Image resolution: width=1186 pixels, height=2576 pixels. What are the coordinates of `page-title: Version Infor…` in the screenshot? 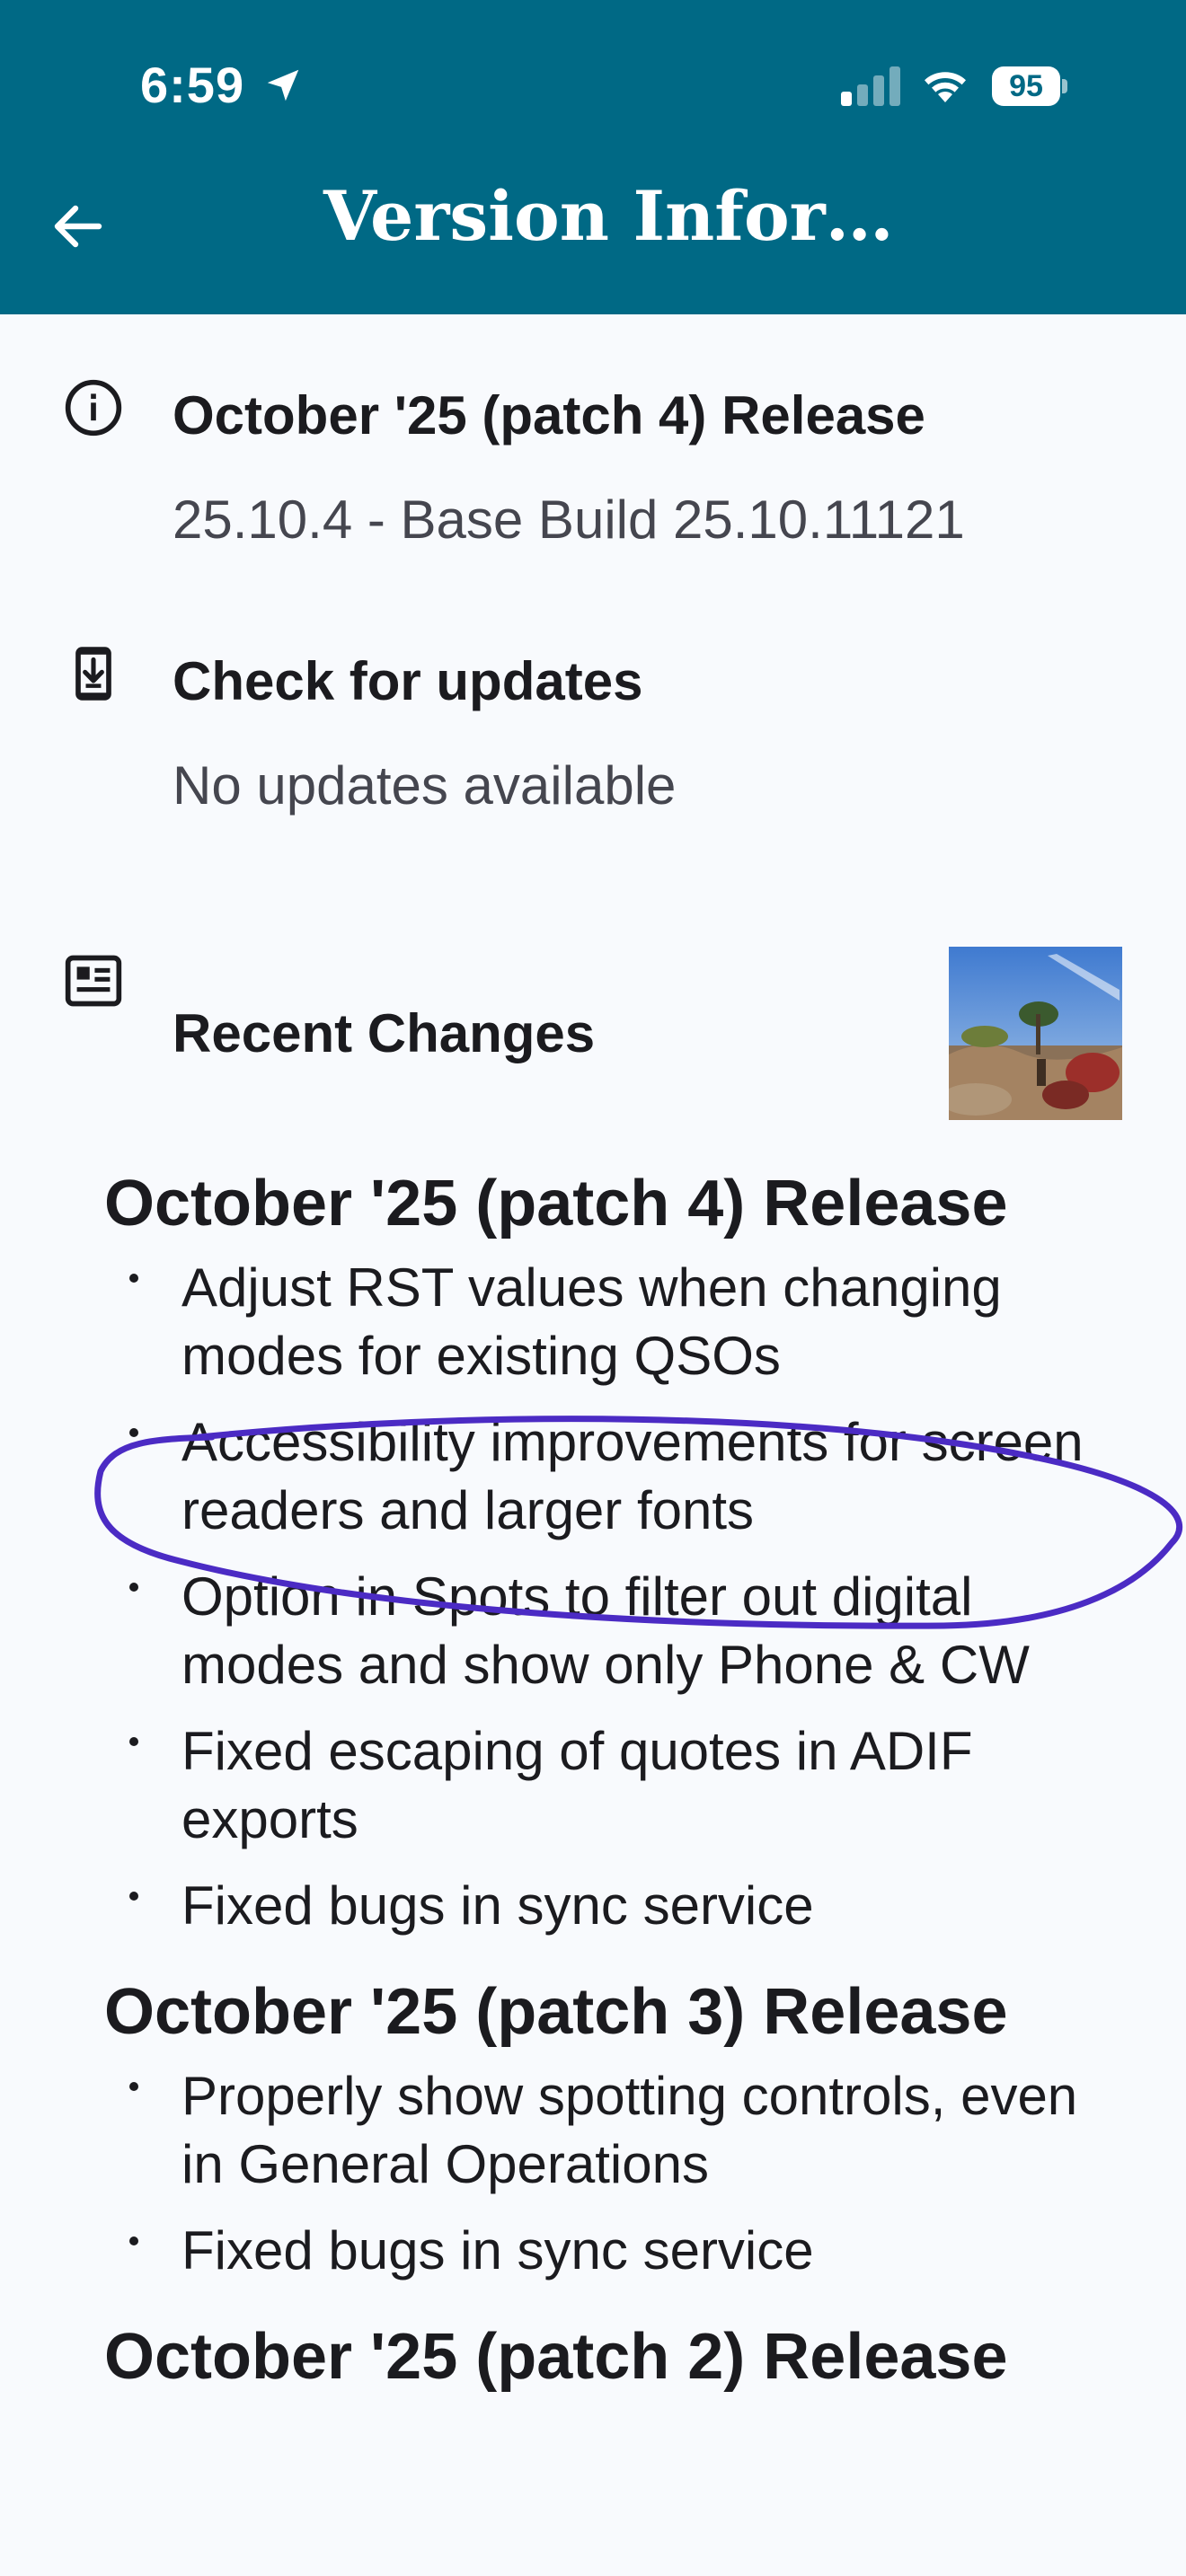 It's located at (608, 216).